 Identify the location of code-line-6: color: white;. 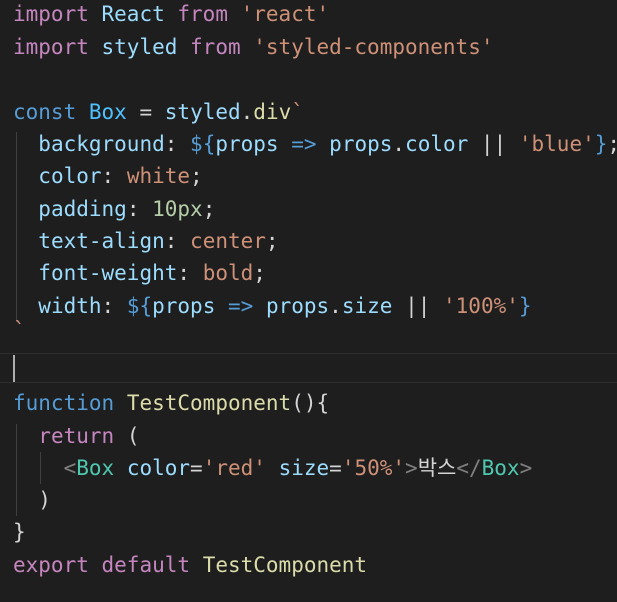
(108, 176).